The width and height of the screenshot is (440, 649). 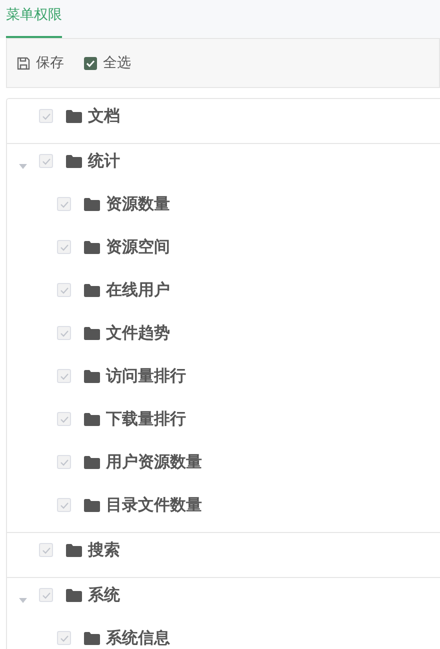 What do you see at coordinates (40, 63) in the screenshot?
I see `save-button: 保存` at bounding box center [40, 63].